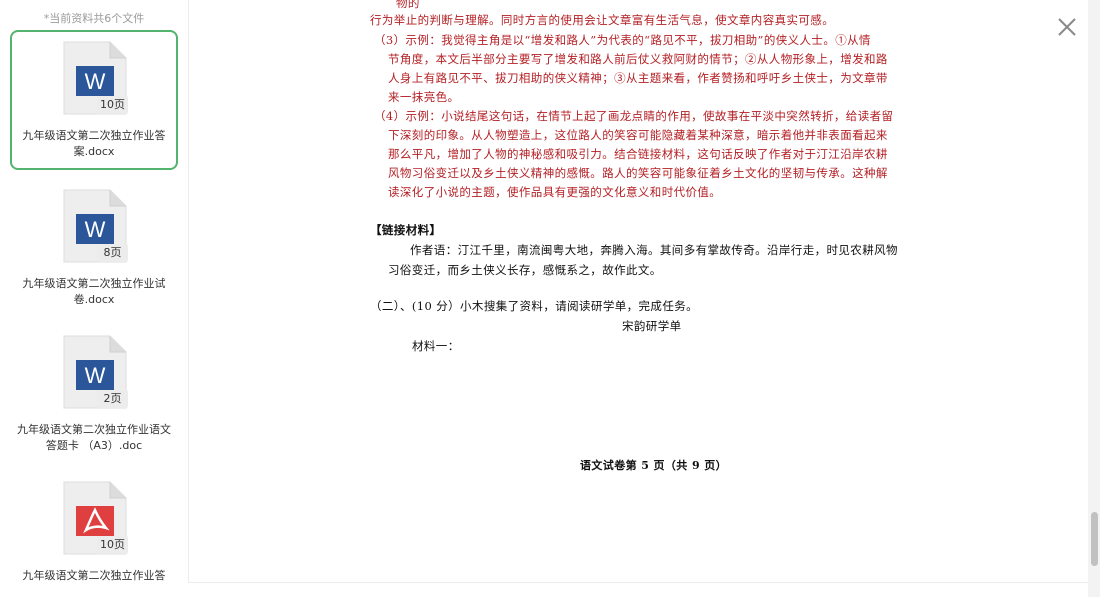 This screenshot has height=598, width=1100. What do you see at coordinates (638, 590) in the screenshot?
I see `bottom-bar` at bounding box center [638, 590].